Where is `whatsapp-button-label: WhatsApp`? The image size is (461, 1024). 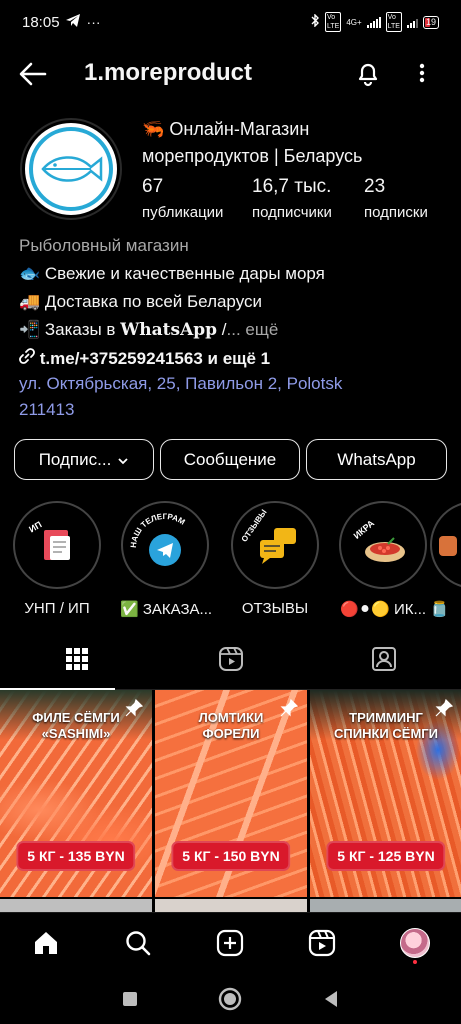 whatsapp-button-label: WhatsApp is located at coordinates (376, 459).